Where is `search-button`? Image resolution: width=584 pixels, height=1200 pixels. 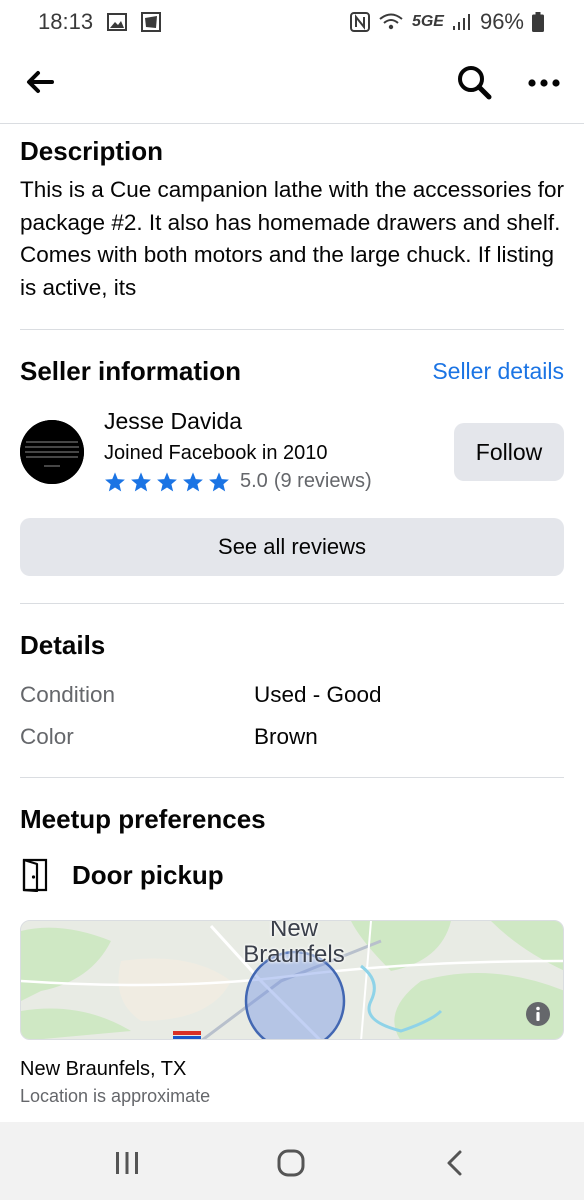 search-button is located at coordinates (474, 82).